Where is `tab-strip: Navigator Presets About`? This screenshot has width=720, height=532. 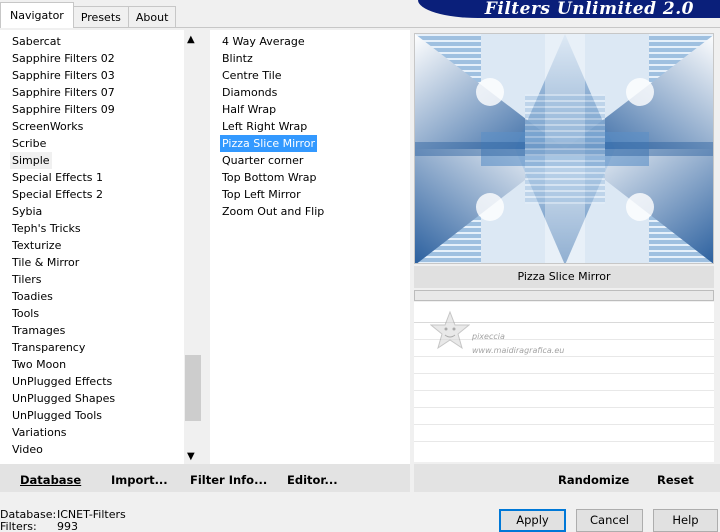
tab-strip: Navigator Presets About is located at coordinates (88, 14).